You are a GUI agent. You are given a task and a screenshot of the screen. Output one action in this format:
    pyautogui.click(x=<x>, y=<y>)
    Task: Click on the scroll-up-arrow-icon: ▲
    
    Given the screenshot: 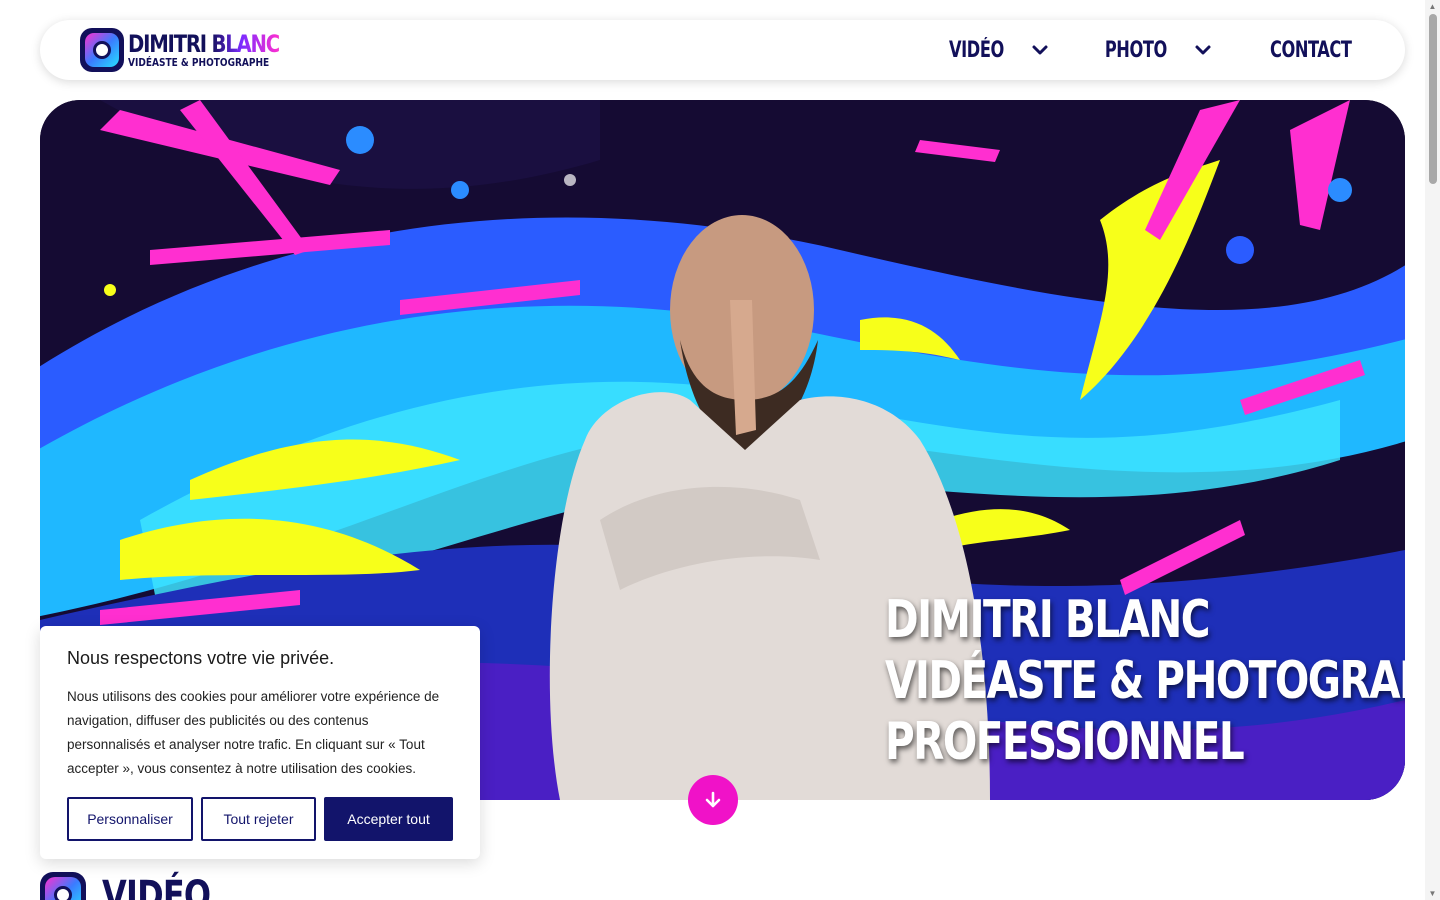 What is the action you would take?
    pyautogui.click(x=1432, y=6)
    